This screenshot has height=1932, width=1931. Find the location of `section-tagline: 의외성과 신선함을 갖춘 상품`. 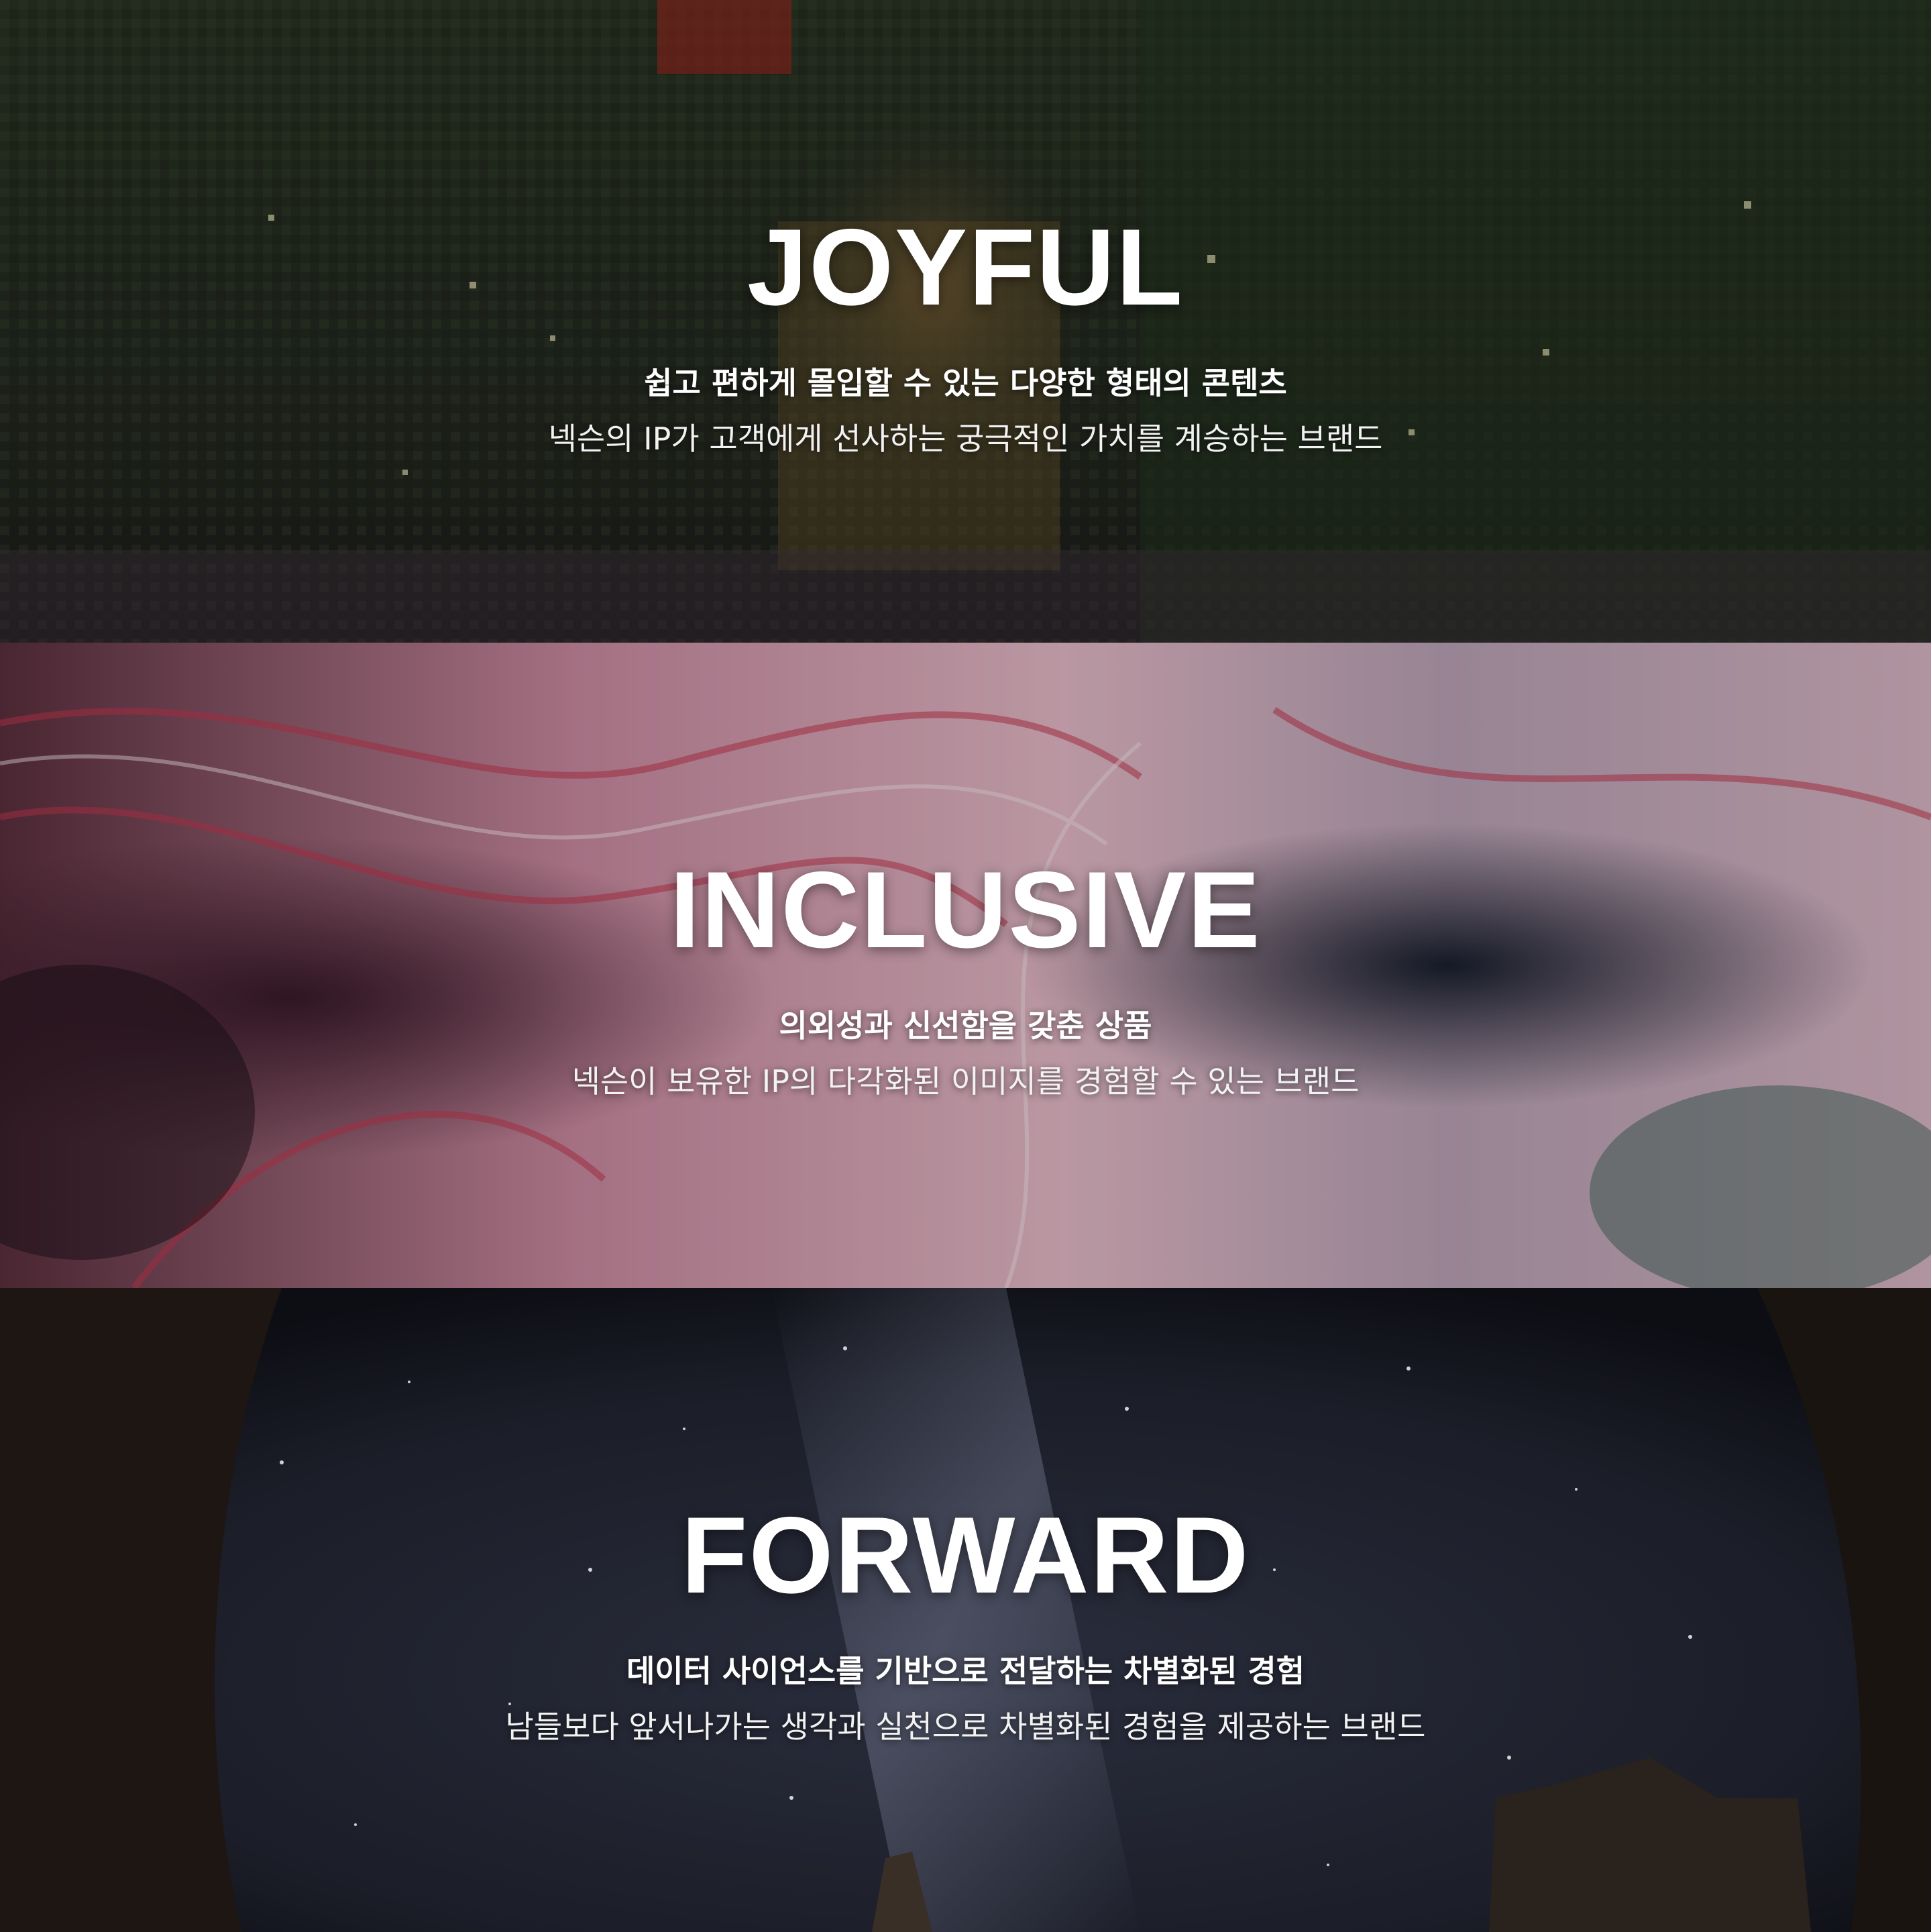

section-tagline: 의외성과 신선함을 갖춘 상품 is located at coordinates (965, 1026).